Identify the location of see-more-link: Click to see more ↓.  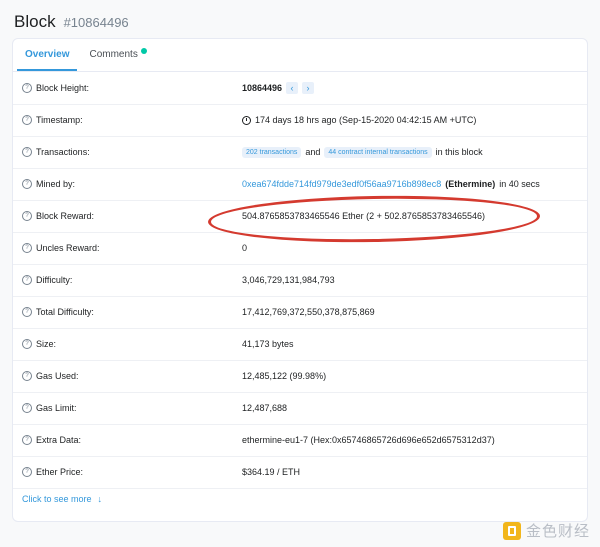
(62, 499).